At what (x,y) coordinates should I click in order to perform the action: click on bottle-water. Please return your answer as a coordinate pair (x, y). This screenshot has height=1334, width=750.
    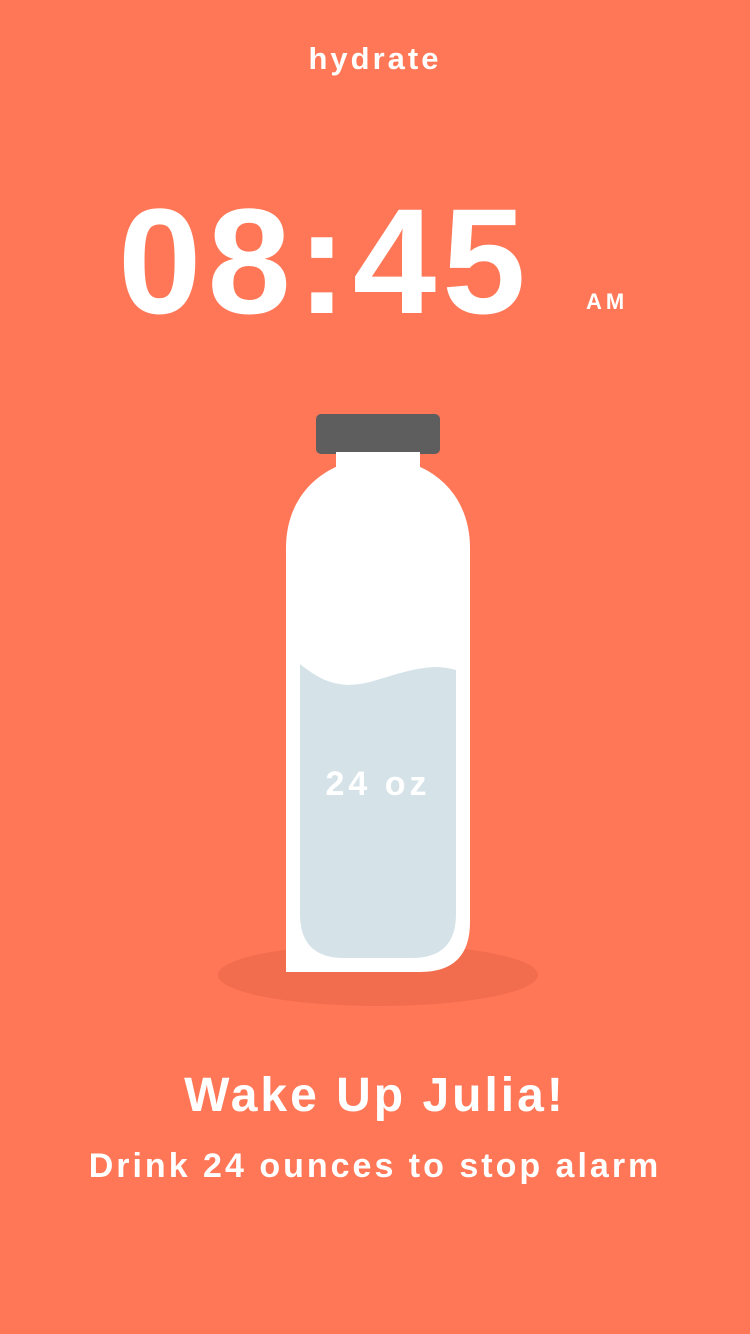
    Looking at the image, I should click on (378, 811).